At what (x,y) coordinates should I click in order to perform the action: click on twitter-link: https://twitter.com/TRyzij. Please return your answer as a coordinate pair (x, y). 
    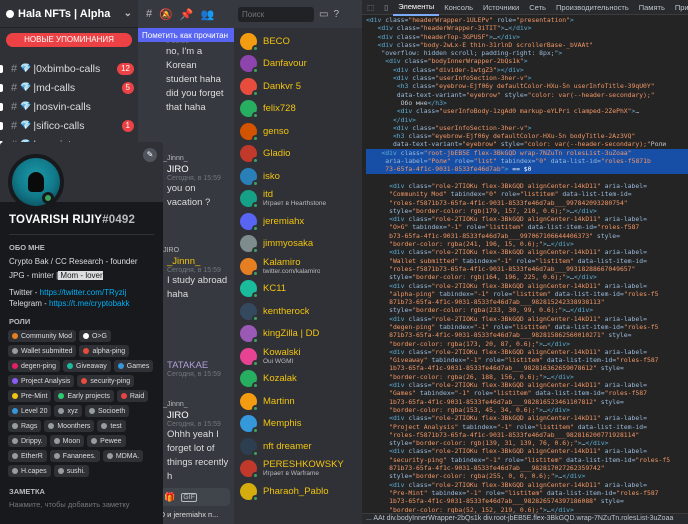
    Looking at the image, I should click on (83, 292).